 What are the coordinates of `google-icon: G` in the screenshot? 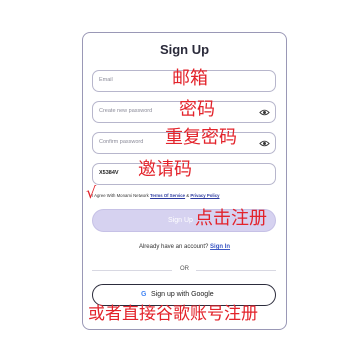 It's located at (144, 294).